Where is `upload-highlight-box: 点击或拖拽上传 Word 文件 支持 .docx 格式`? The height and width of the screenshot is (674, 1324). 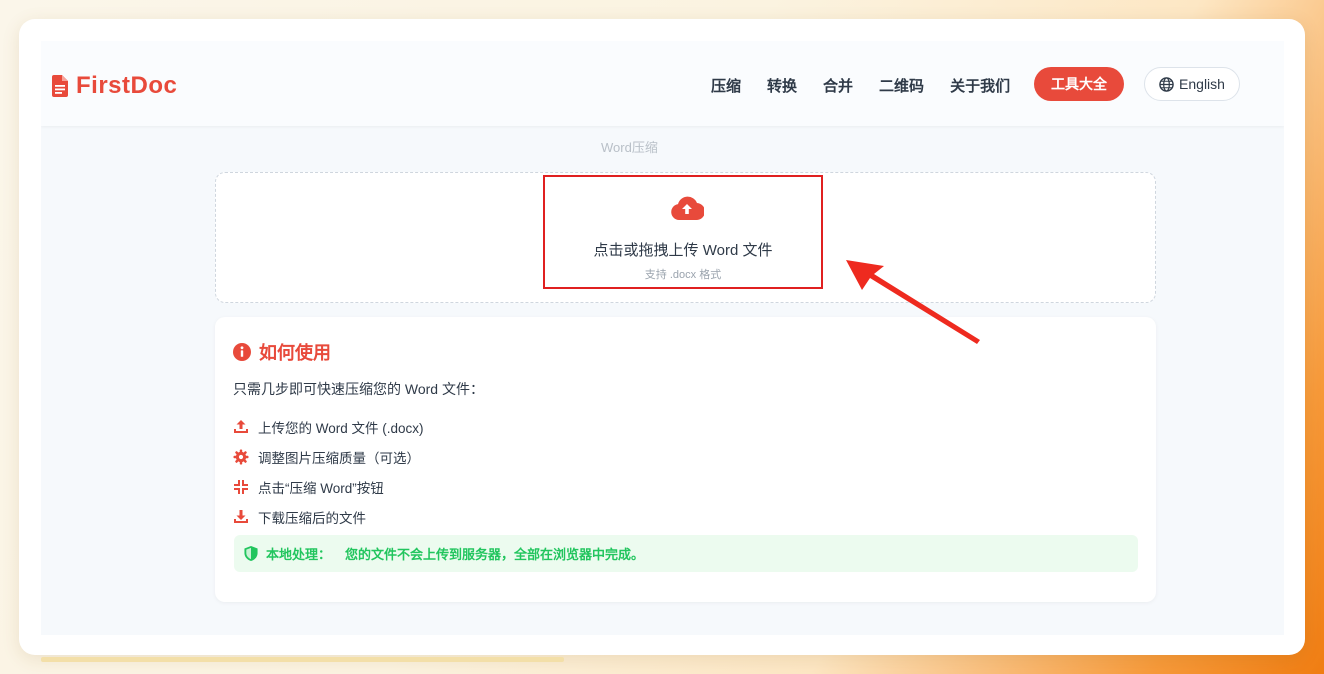
upload-highlight-box: 点击或拖拽上传 Word 文件 支持 .docx 格式 is located at coordinates (683, 232).